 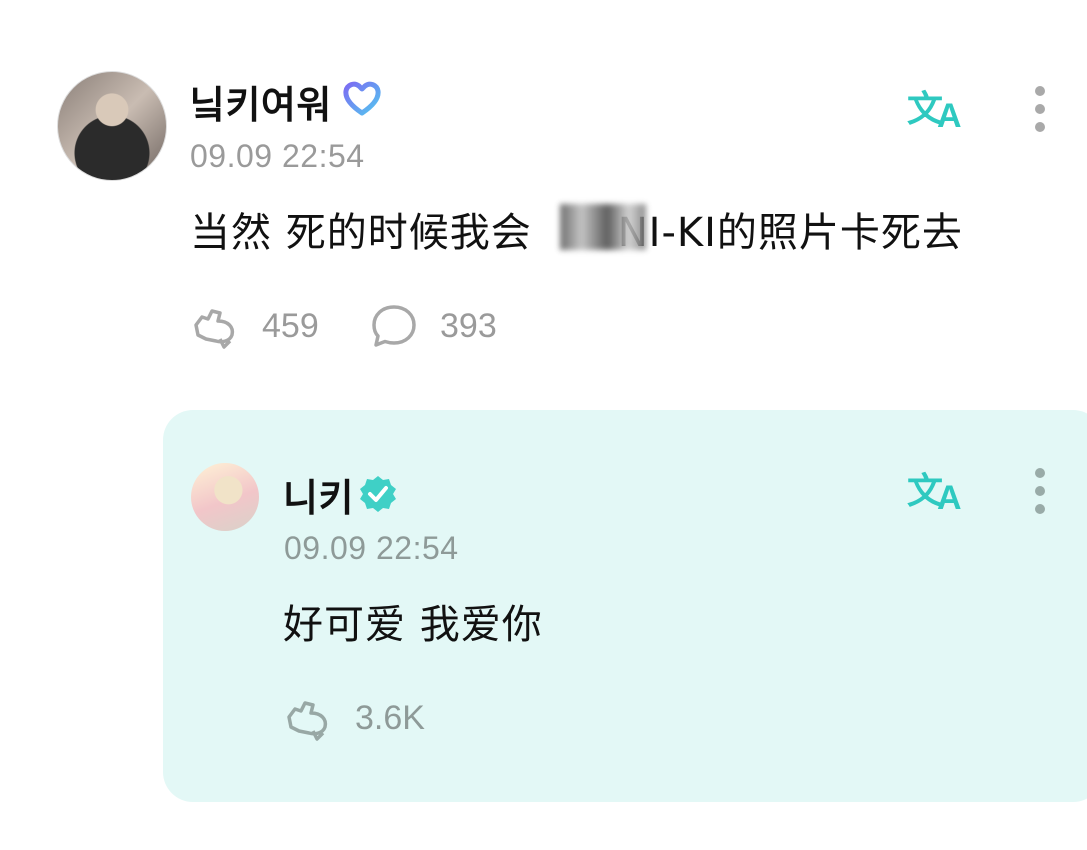 What do you see at coordinates (362, 98) in the screenshot?
I see `fan-badge-icon` at bounding box center [362, 98].